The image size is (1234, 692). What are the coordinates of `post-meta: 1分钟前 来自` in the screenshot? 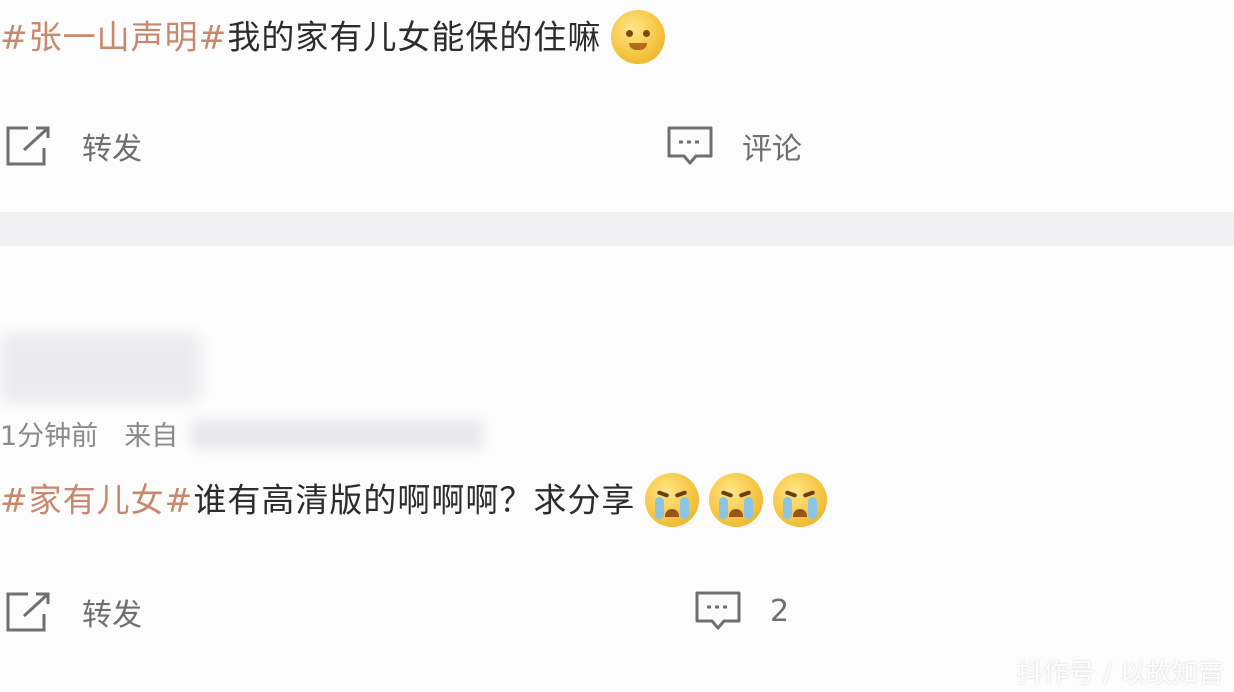 It's located at (241, 433).